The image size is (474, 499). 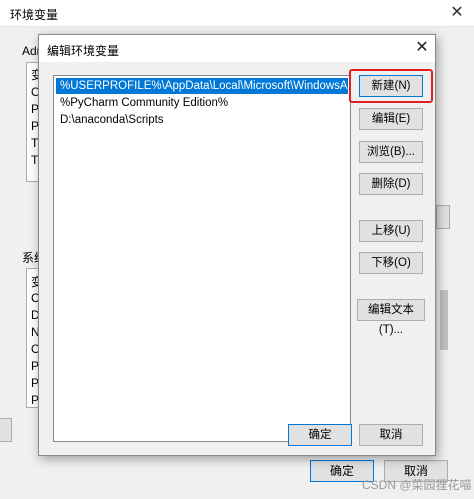 I want to click on move-down-button: 下移(O), so click(x=391, y=263).